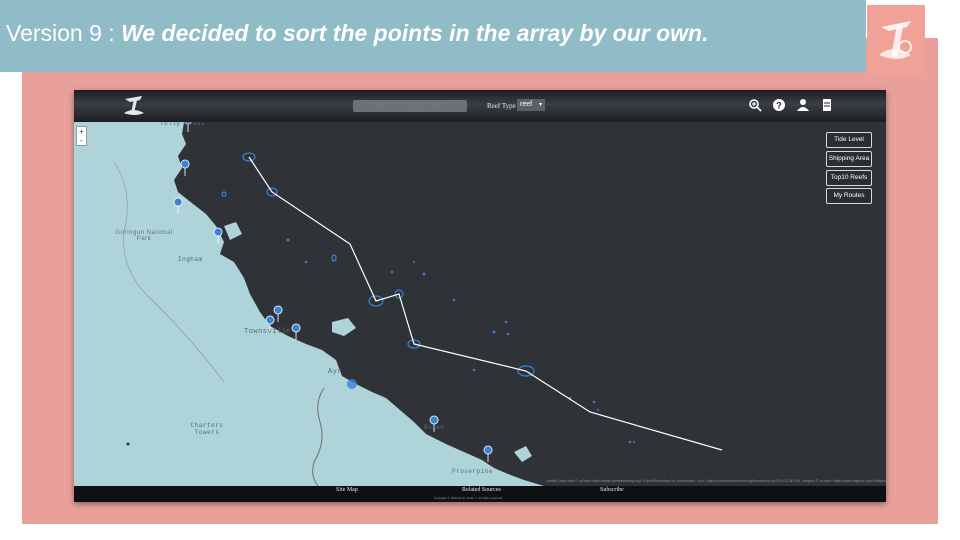 Image resolution: width=960 pixels, height=540 pixels. Describe the element at coordinates (134, 106) in the screenshot. I see `app-logo` at that location.